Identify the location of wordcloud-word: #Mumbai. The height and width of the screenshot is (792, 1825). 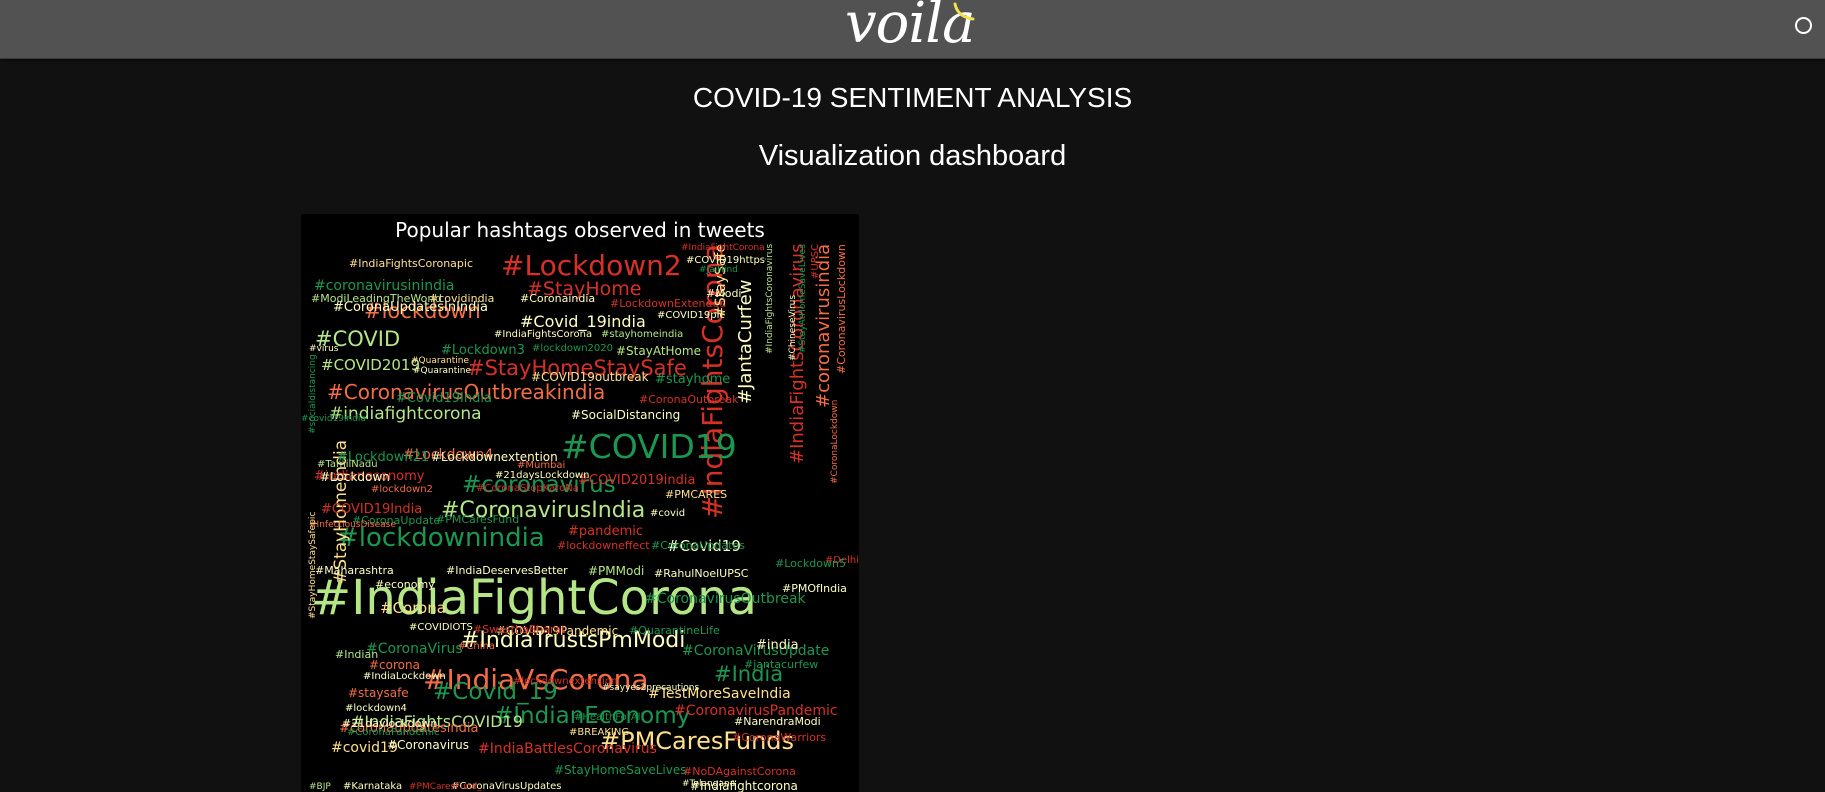
(541, 465).